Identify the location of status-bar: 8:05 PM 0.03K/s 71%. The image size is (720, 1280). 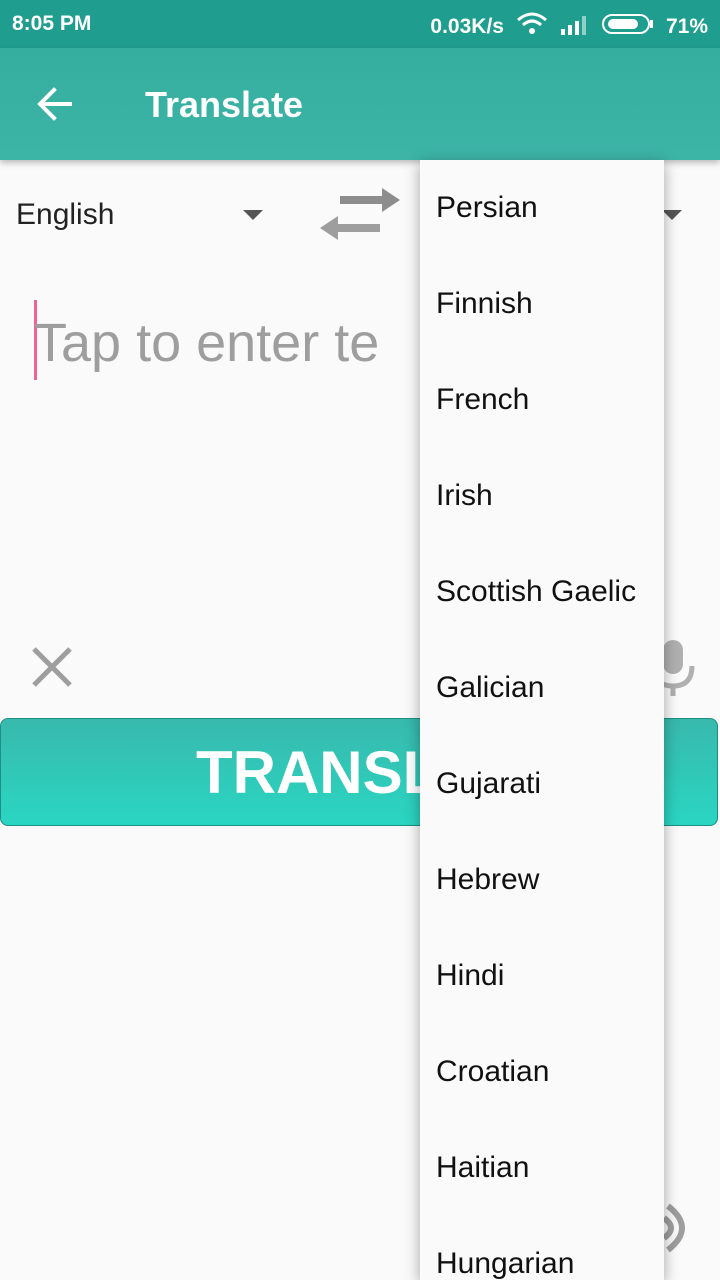
(360, 24).